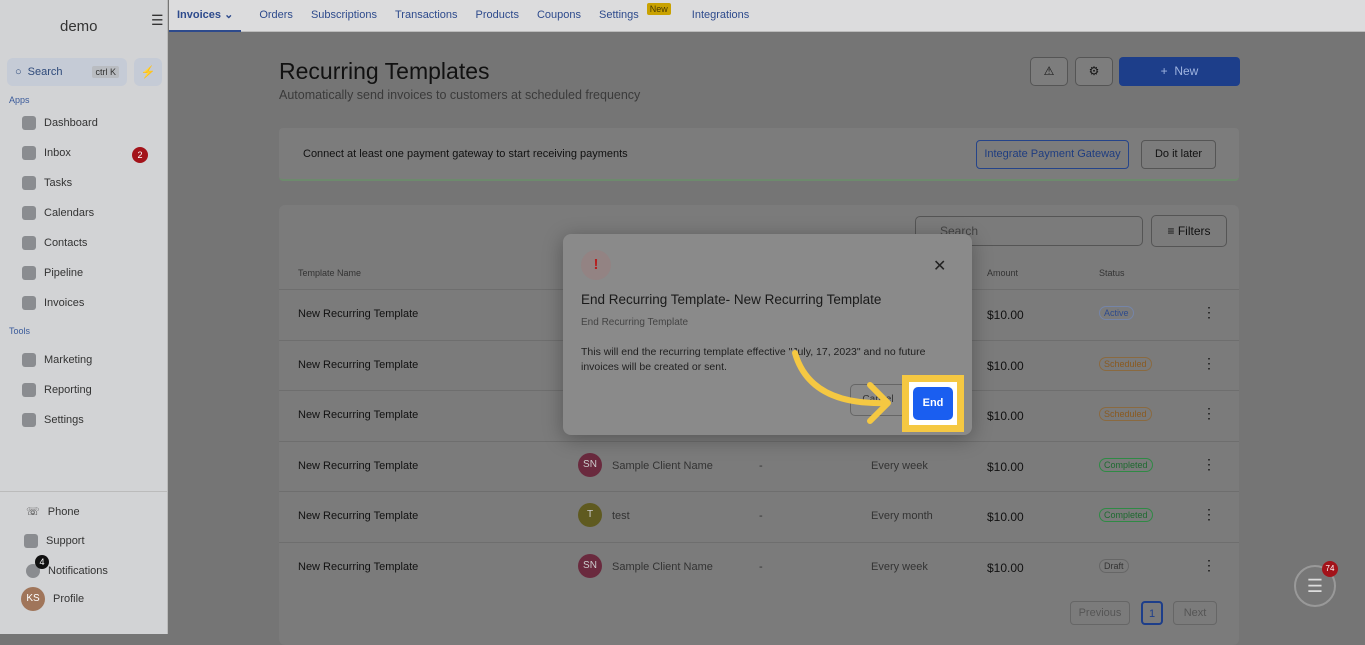 The width and height of the screenshot is (1365, 645). I want to click on frequency: Every week, so click(899, 566).